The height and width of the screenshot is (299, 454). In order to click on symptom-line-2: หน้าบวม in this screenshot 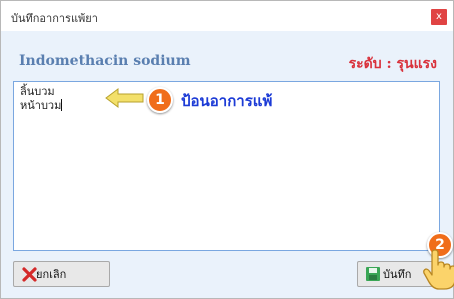, I will do `click(41, 105)`.